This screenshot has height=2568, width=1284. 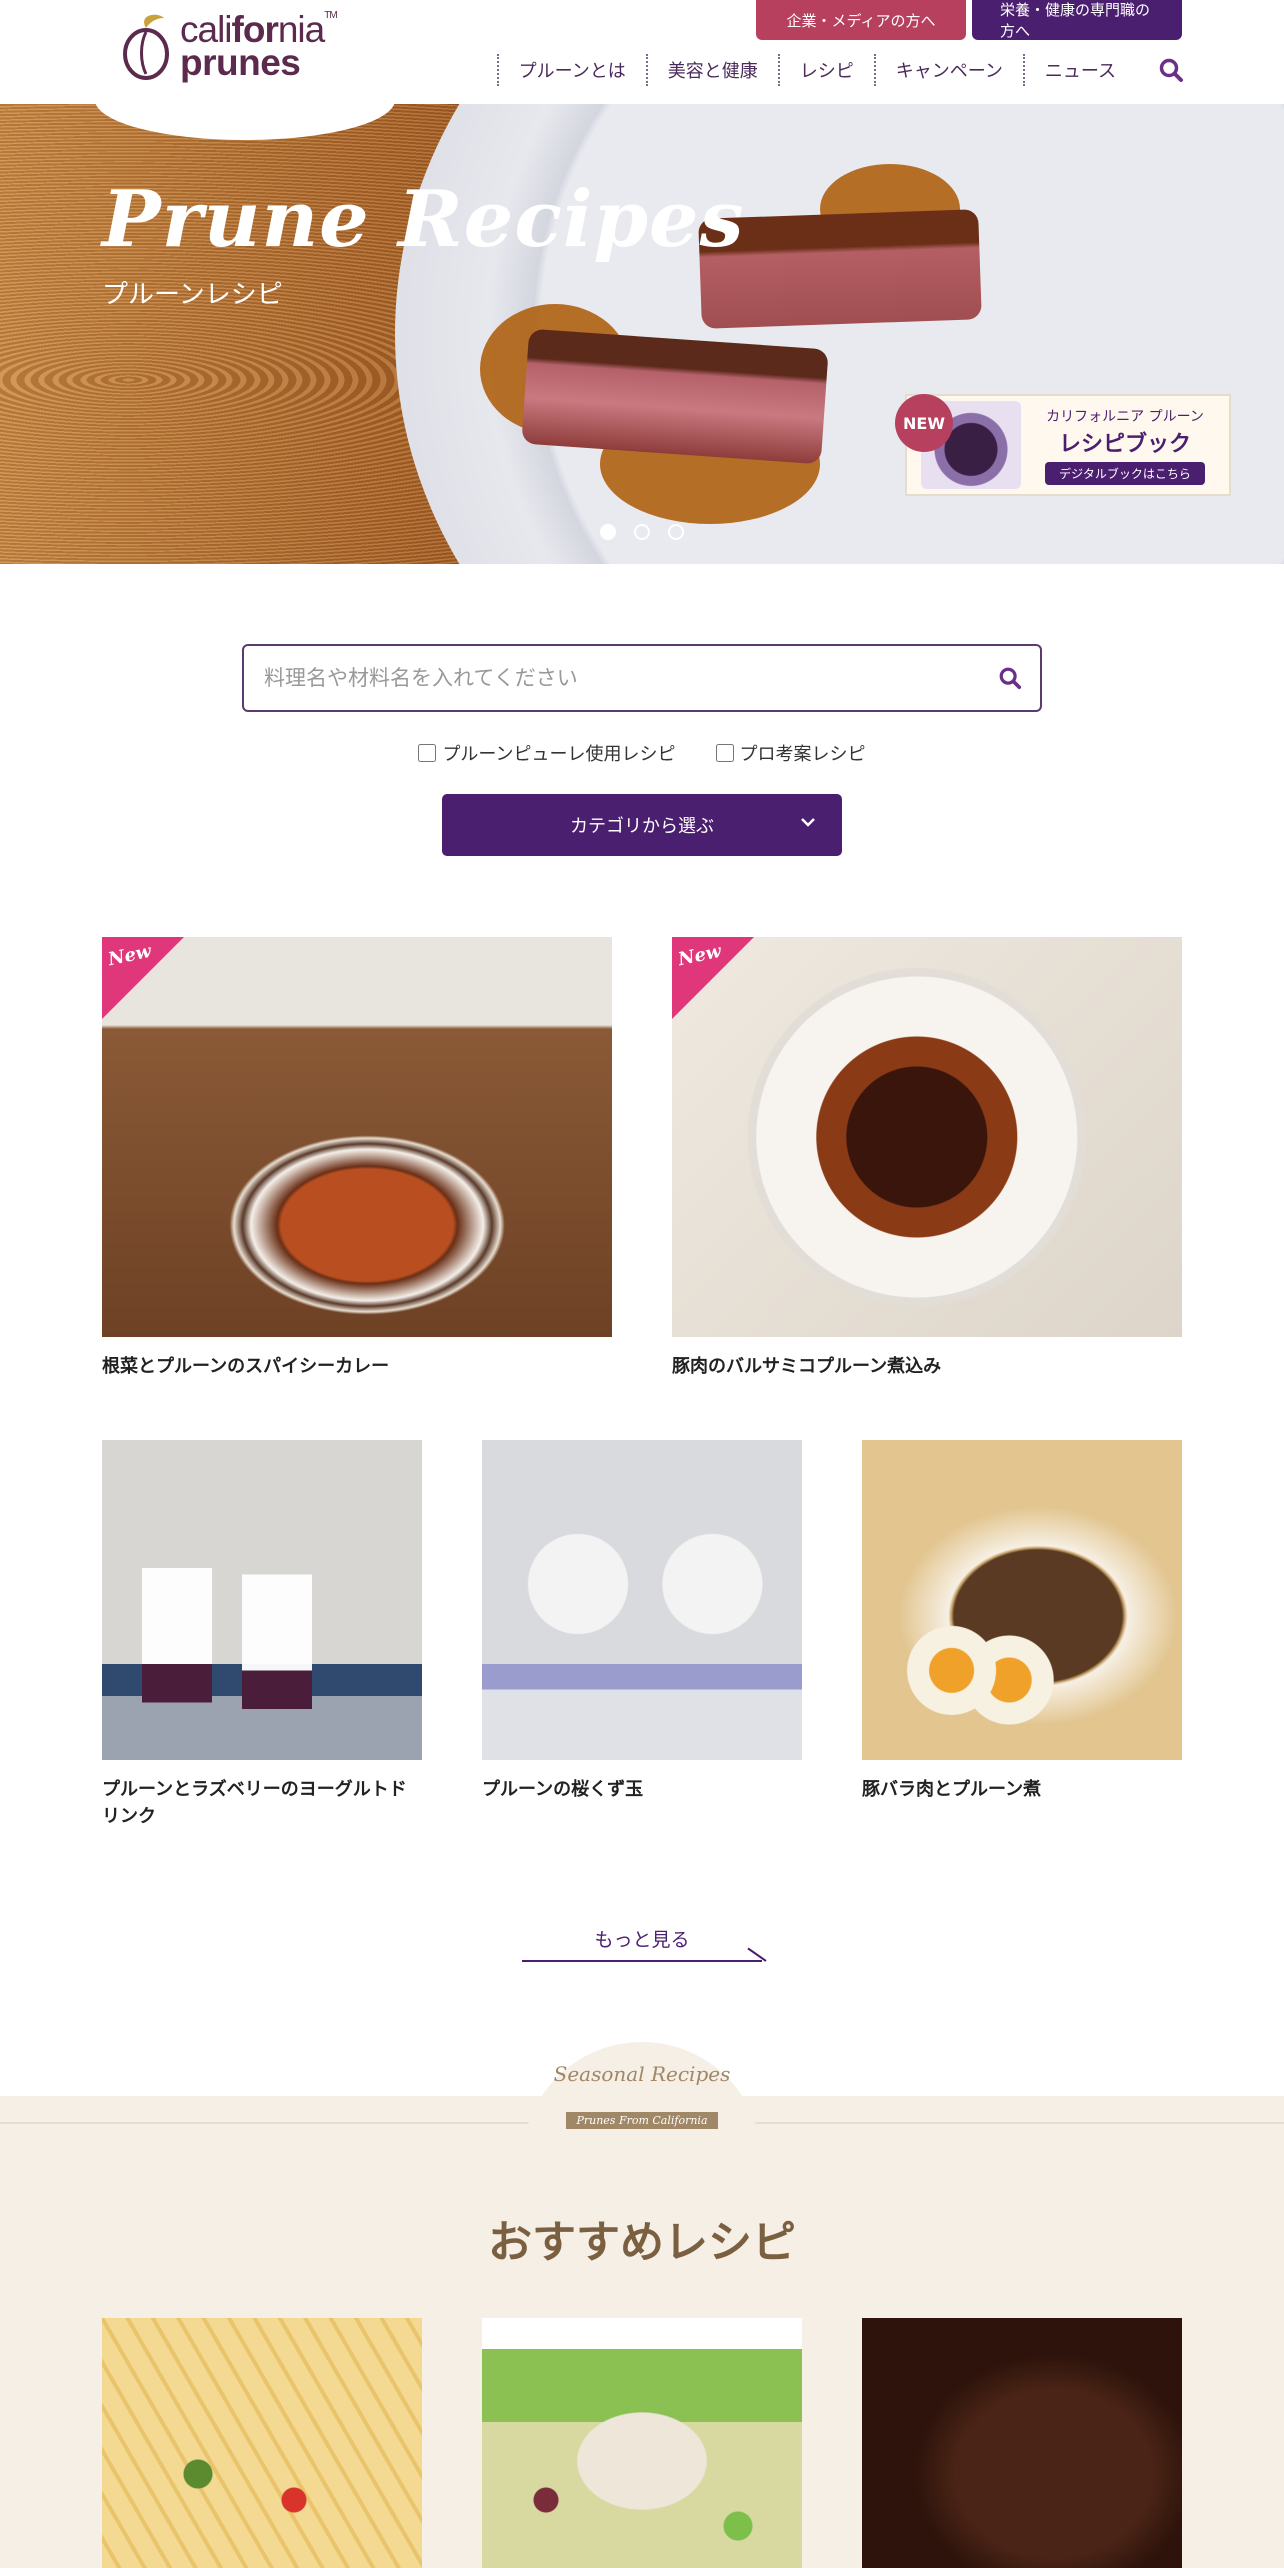 What do you see at coordinates (969, 20) in the screenshot?
I see `audience-buttons: 企業・メディアの方へ 栄養・健康の専門職の方へ` at bounding box center [969, 20].